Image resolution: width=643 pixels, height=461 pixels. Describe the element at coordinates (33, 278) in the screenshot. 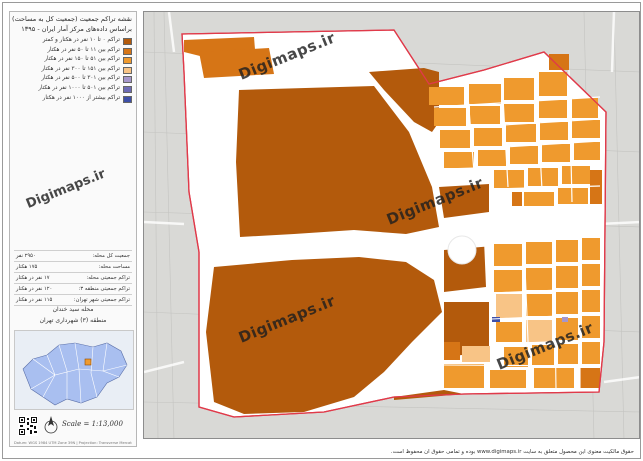

I see `stat-value: ۱۷ نفر در هکتار` at that location.